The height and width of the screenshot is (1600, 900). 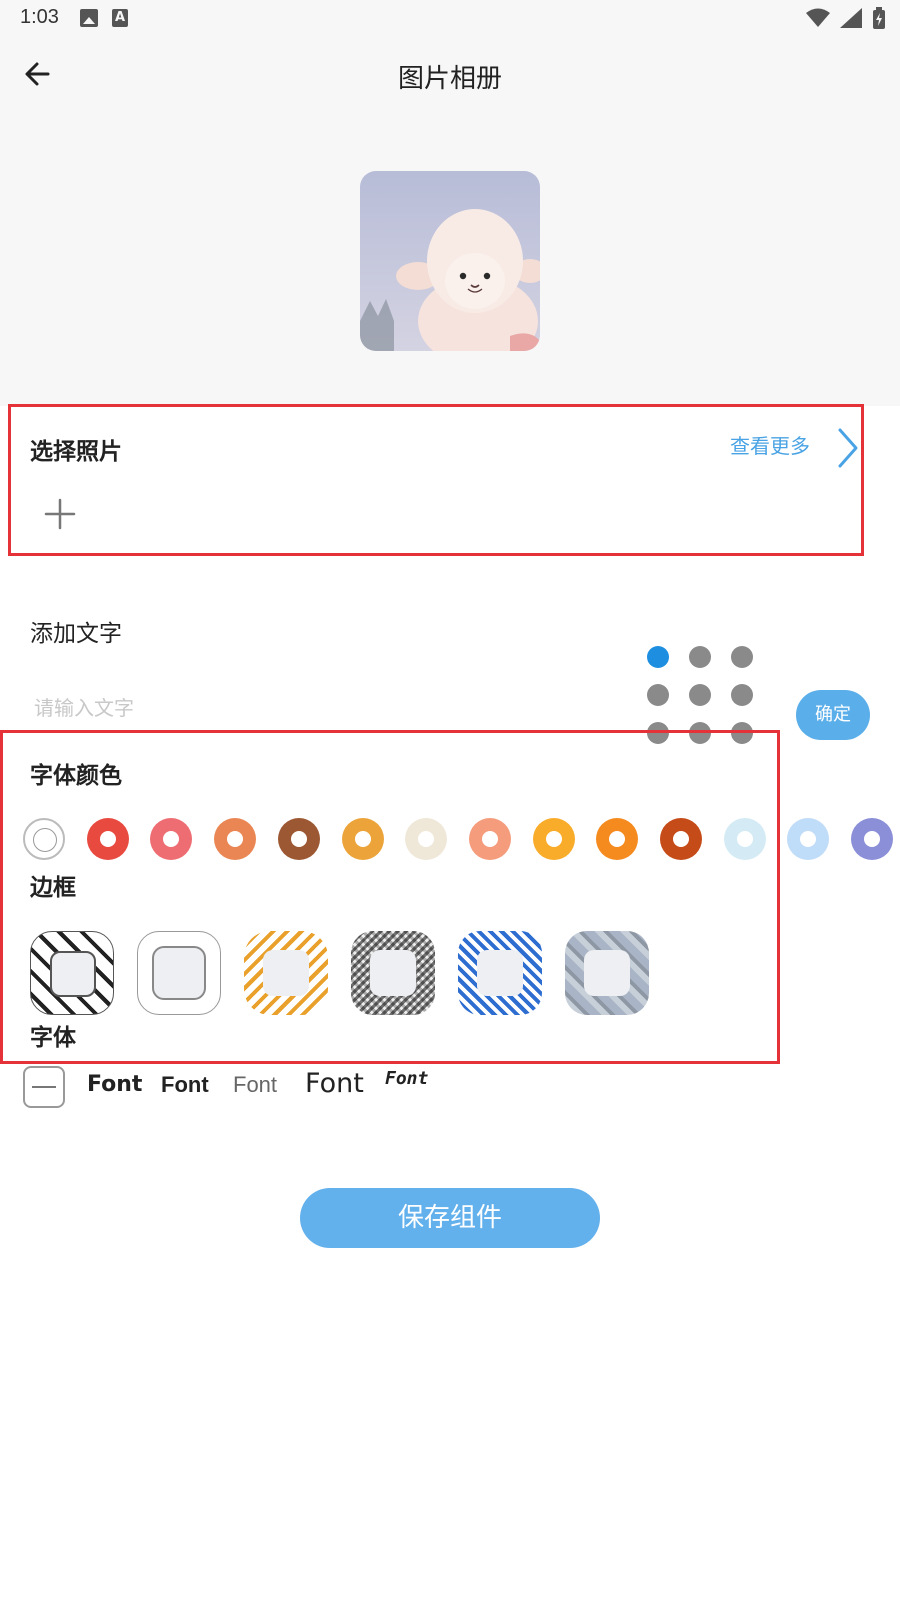 What do you see at coordinates (76, 776) in the screenshot?
I see `font-color-title: 字体颜色` at bounding box center [76, 776].